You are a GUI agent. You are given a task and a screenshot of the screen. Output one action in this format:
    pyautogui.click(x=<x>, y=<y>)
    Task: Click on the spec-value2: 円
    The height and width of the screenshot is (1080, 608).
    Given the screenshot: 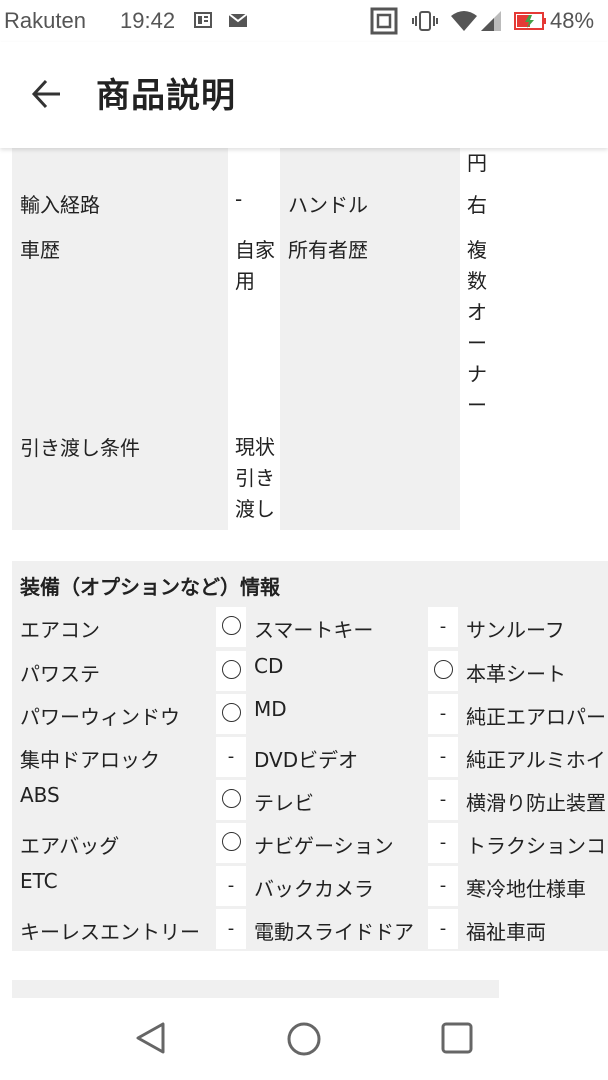 What is the action you would take?
    pyautogui.click(x=479, y=165)
    